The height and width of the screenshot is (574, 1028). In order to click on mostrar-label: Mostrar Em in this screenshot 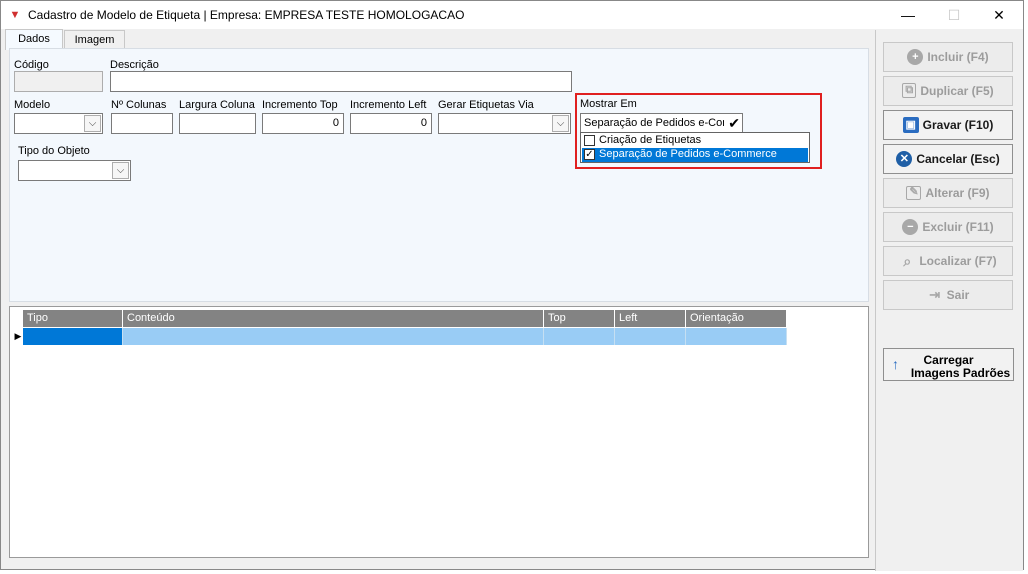, I will do `click(608, 104)`.